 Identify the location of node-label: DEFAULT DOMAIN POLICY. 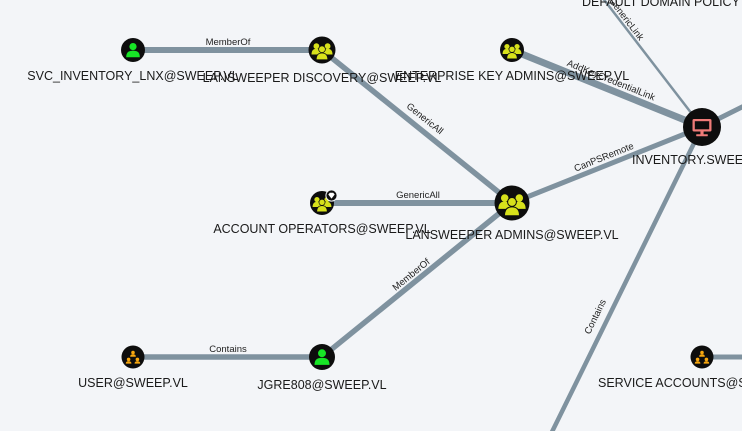
(661, 4).